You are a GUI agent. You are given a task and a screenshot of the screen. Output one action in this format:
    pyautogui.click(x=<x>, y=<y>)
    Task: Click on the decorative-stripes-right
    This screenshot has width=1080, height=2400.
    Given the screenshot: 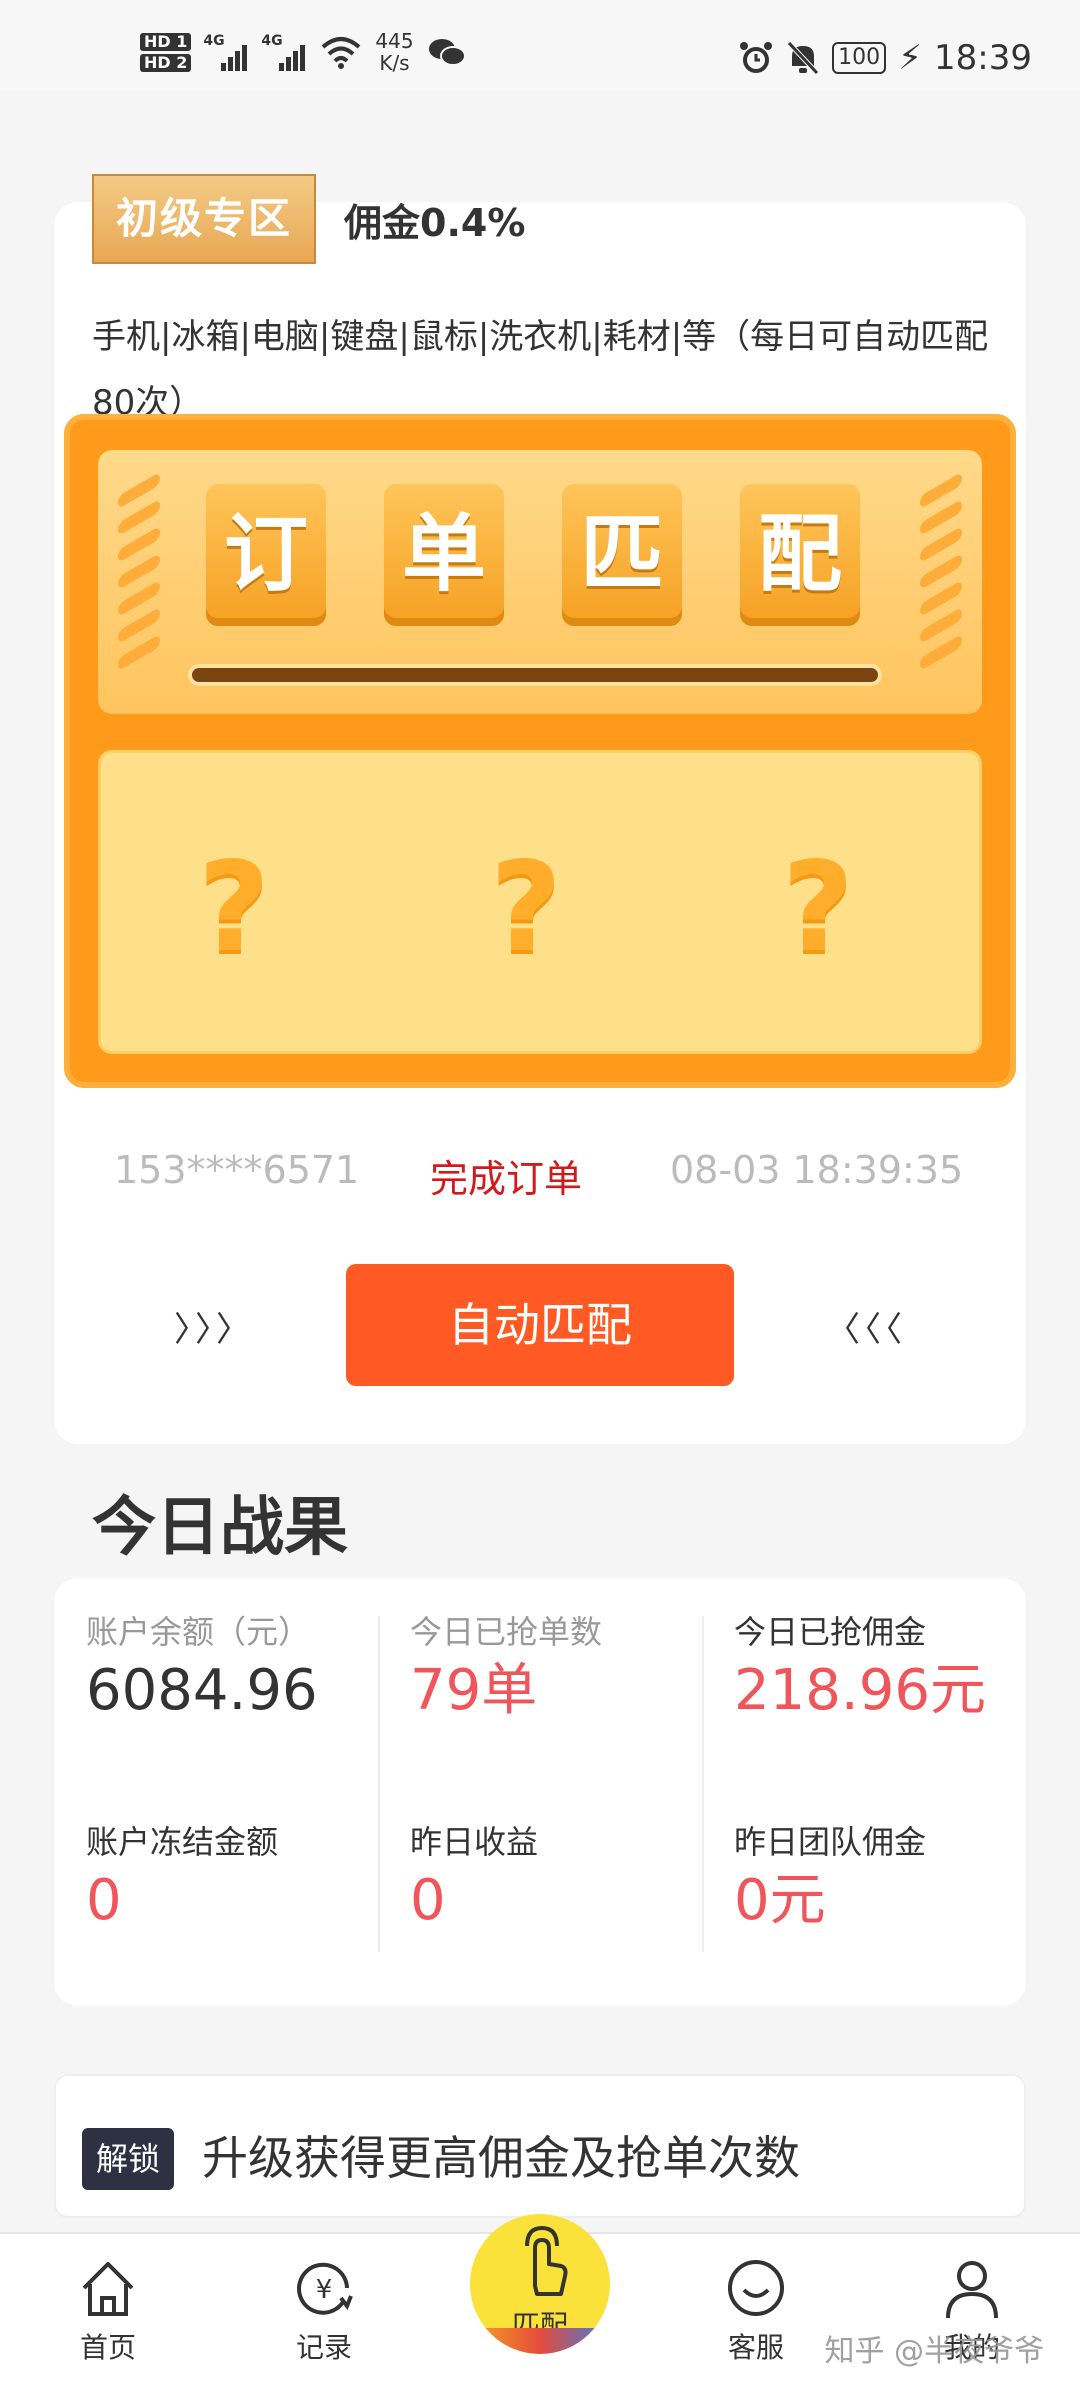 What is the action you would take?
    pyautogui.click(x=941, y=571)
    